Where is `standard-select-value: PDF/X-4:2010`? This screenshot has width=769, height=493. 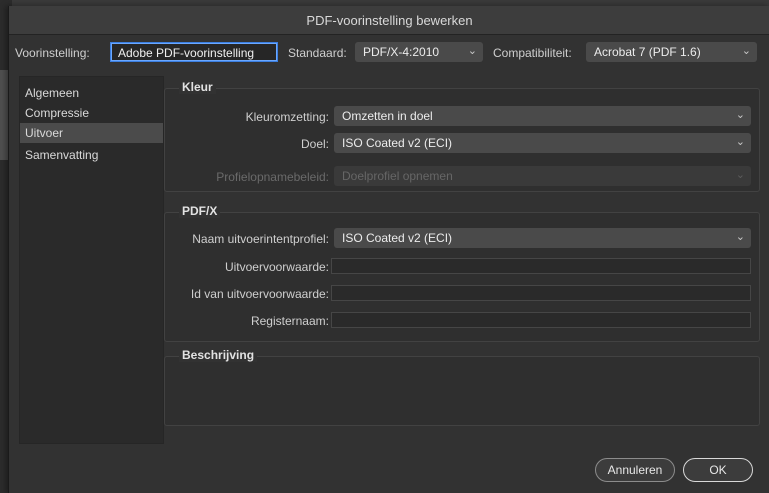 standard-select-value: PDF/X-4:2010 is located at coordinates (401, 52).